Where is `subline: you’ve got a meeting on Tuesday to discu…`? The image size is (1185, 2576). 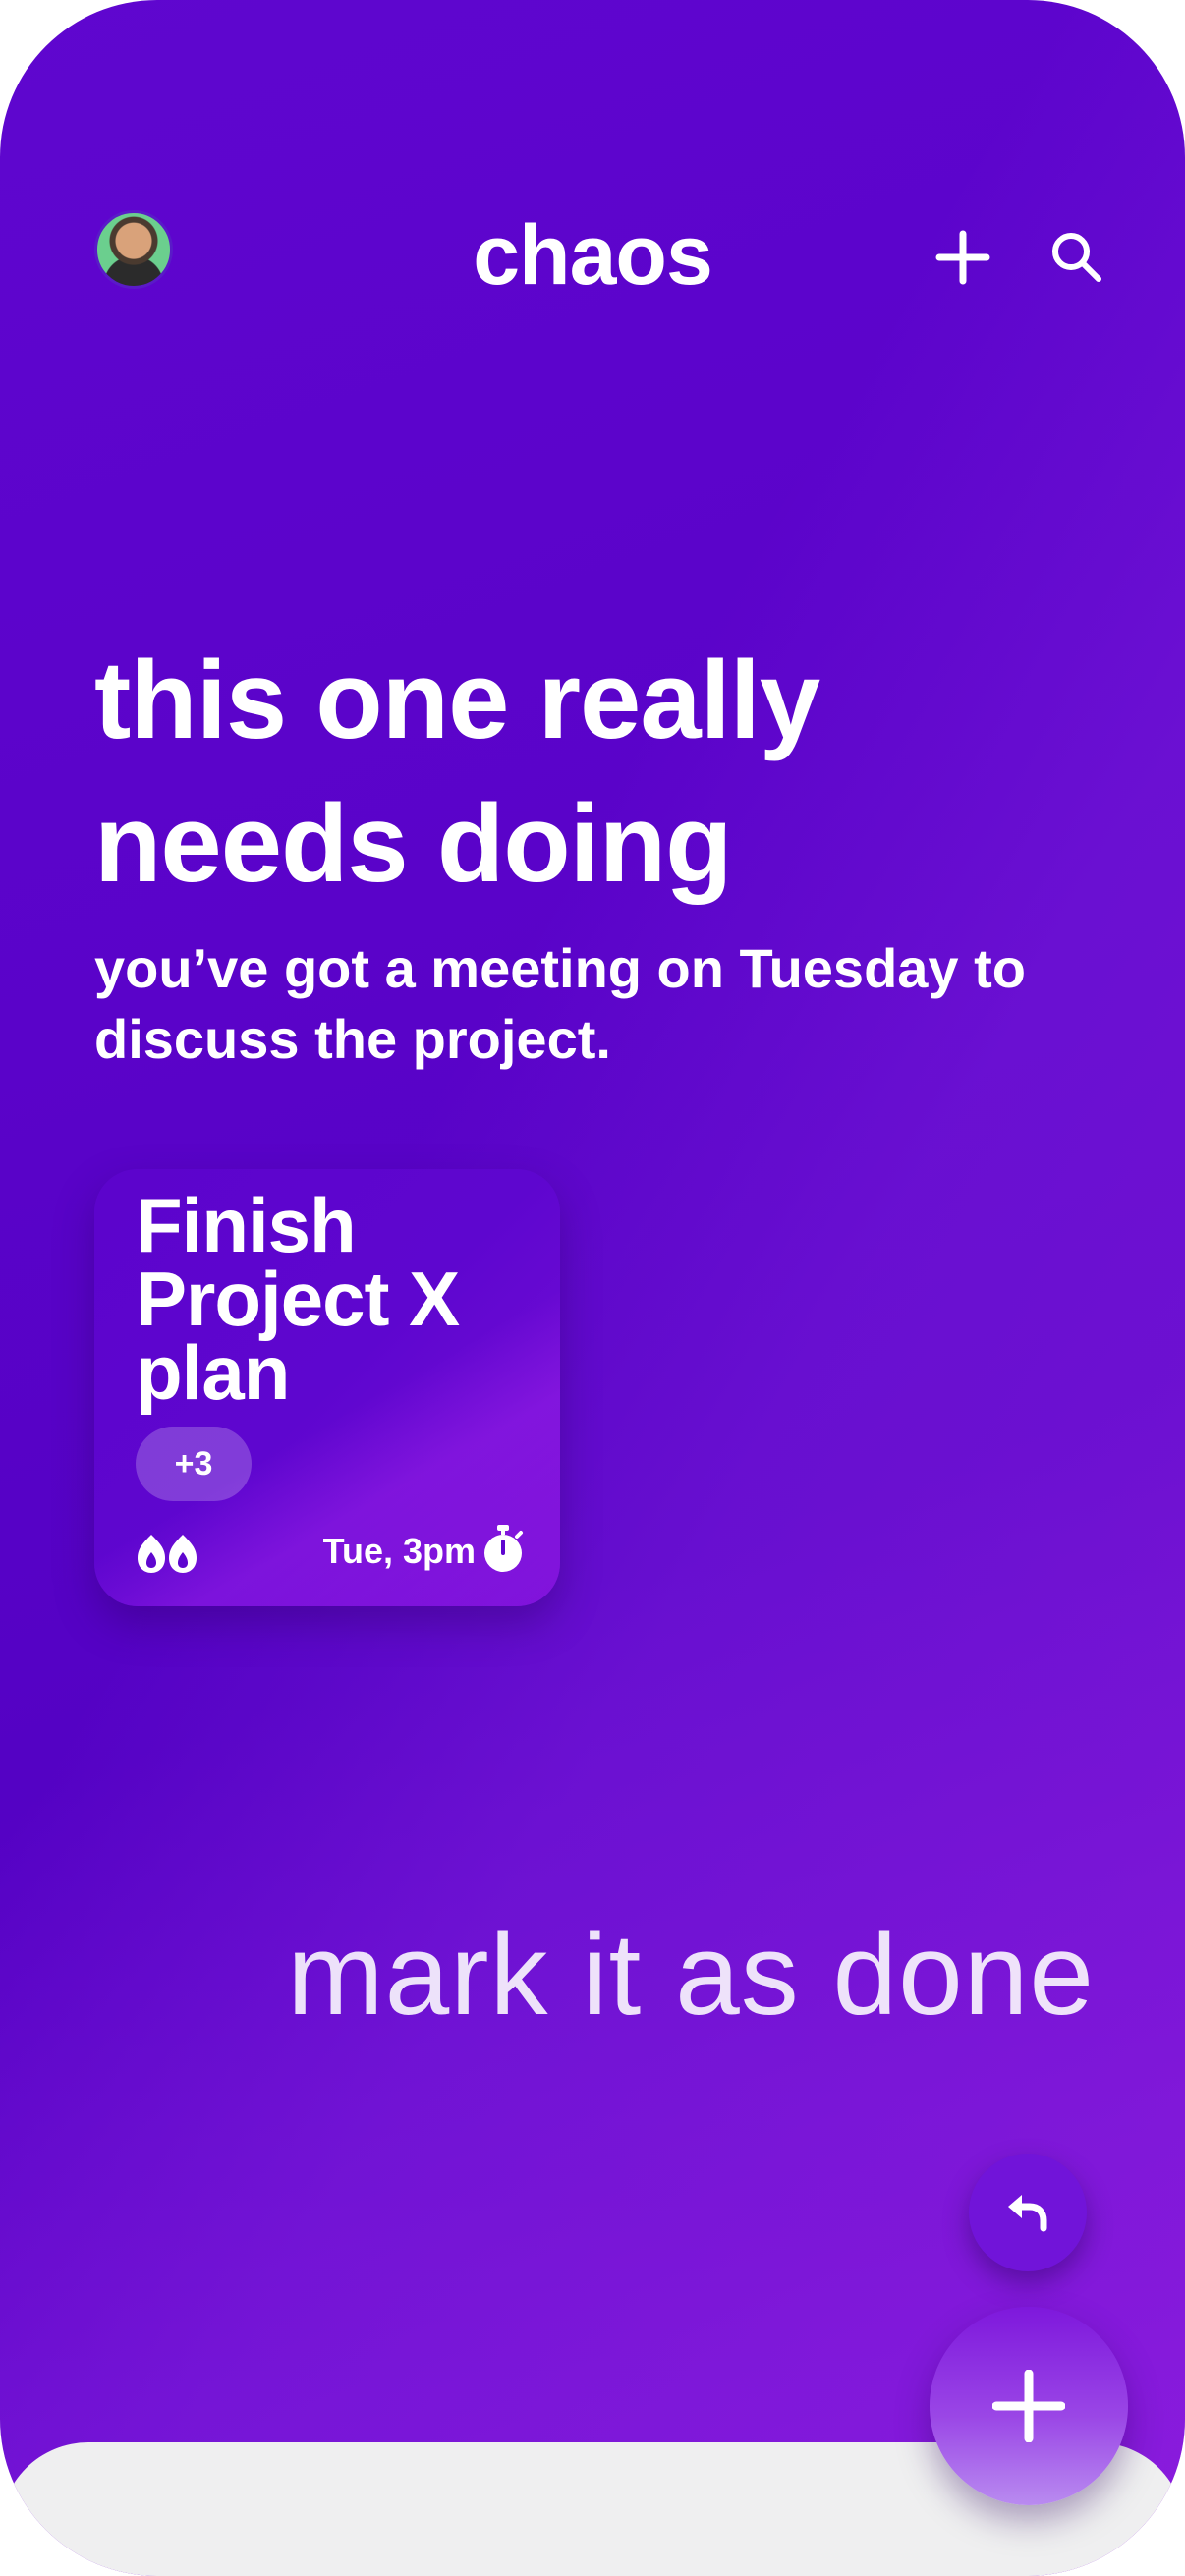 subline: you’ve got a meeting on Tuesday to discu… is located at coordinates (560, 1003).